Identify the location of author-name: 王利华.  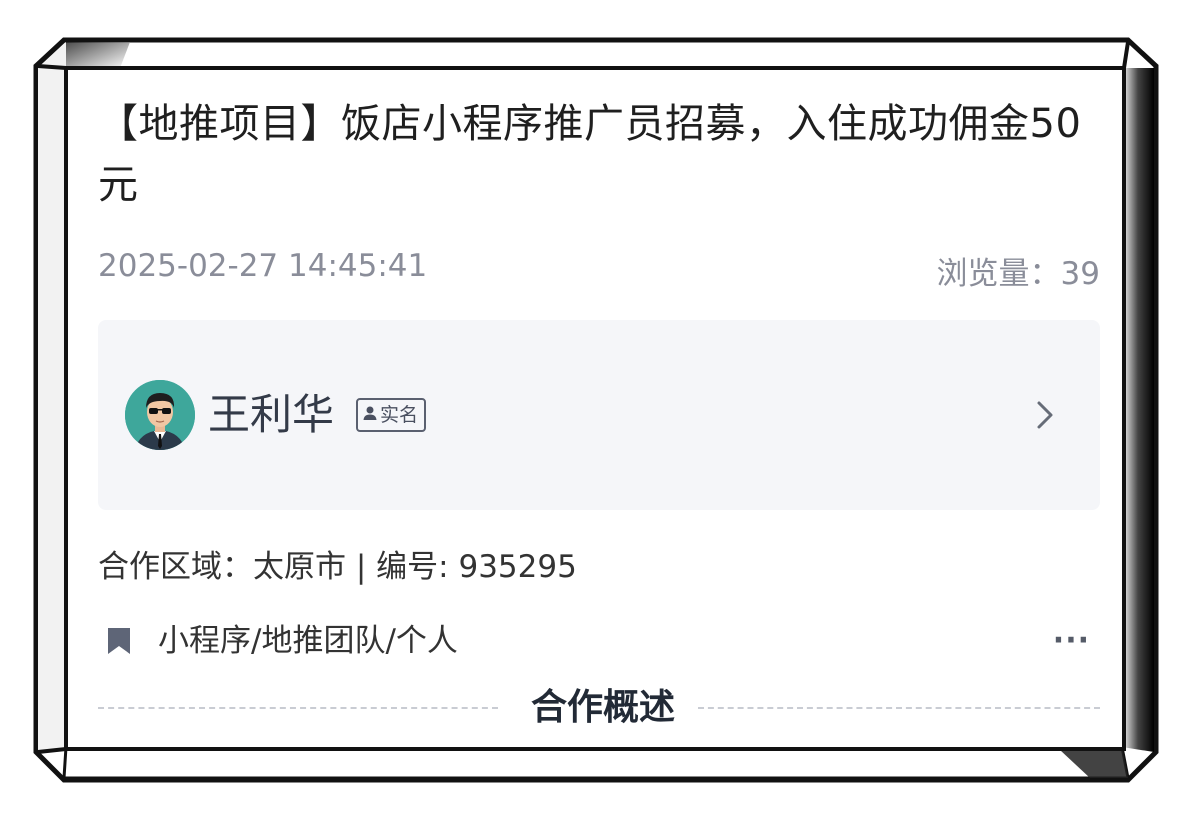
(271, 415).